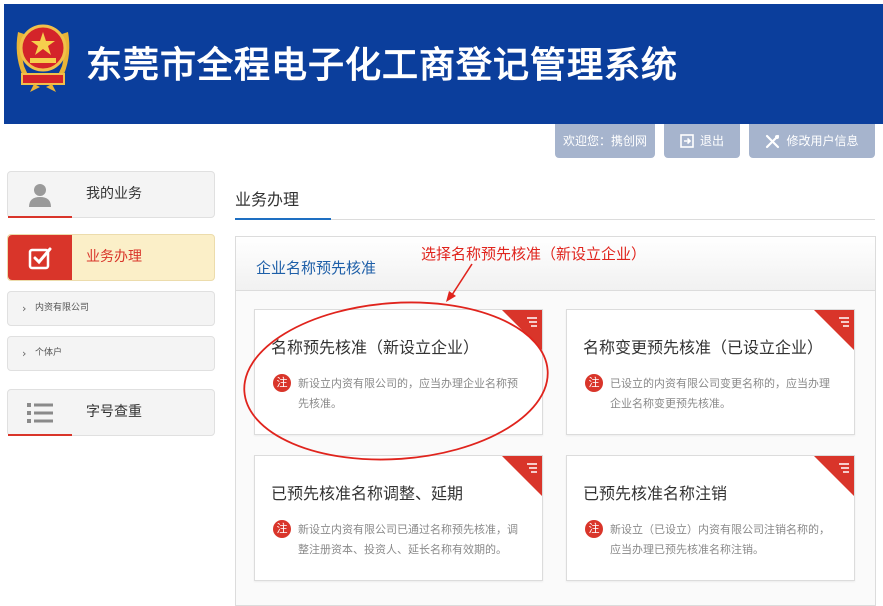 This screenshot has width=883, height=606. Describe the element at coordinates (711, 141) in the screenshot. I see `logout-label: 退出` at that location.